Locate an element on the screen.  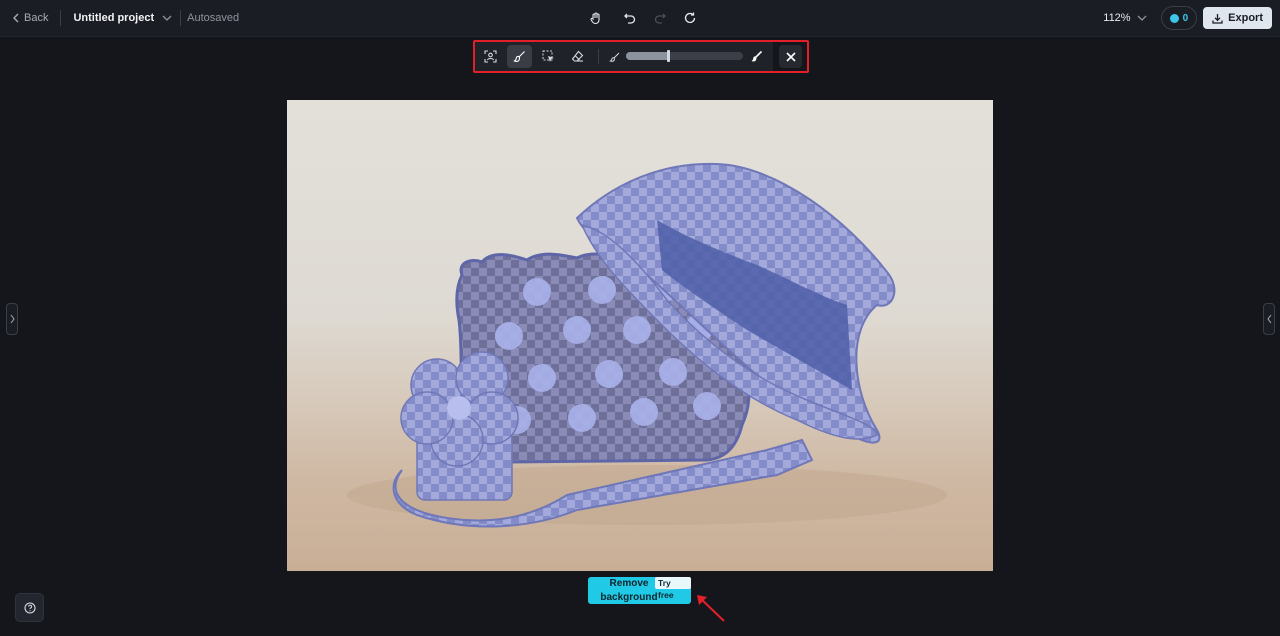
brush-size-slider is located at coordinates (684, 56).